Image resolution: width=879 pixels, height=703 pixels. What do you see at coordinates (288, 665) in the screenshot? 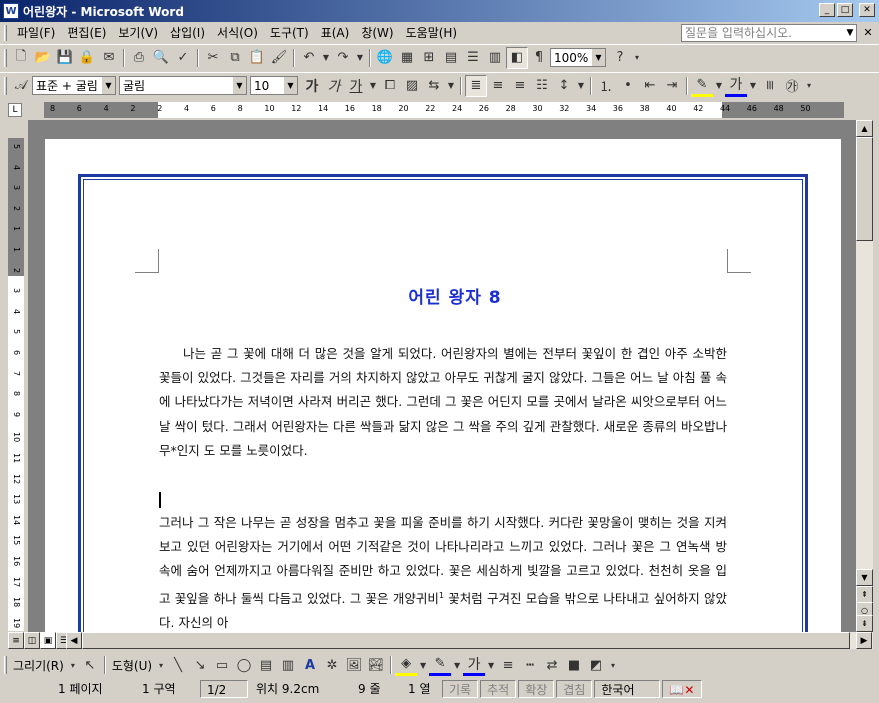
I see `vertical-text-box-icon: ▥` at bounding box center [288, 665].